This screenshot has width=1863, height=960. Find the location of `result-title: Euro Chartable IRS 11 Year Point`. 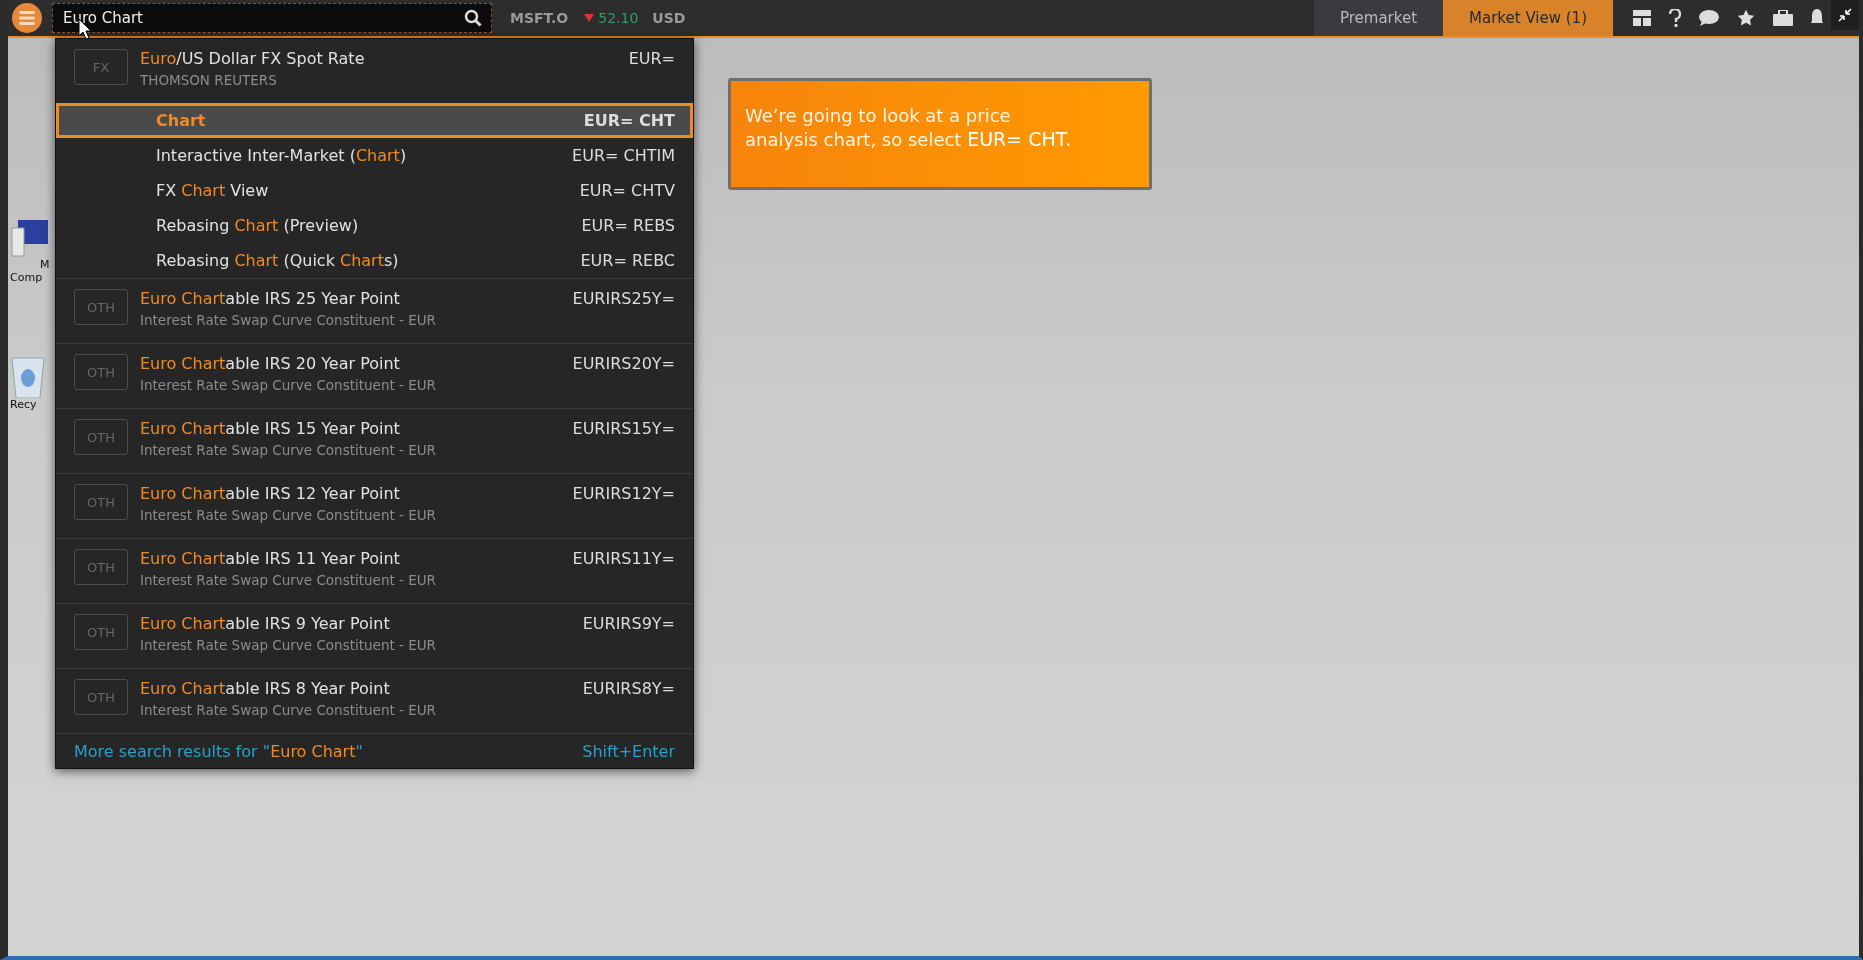

result-title: Euro Chartable IRS 11 Year Point is located at coordinates (270, 558).